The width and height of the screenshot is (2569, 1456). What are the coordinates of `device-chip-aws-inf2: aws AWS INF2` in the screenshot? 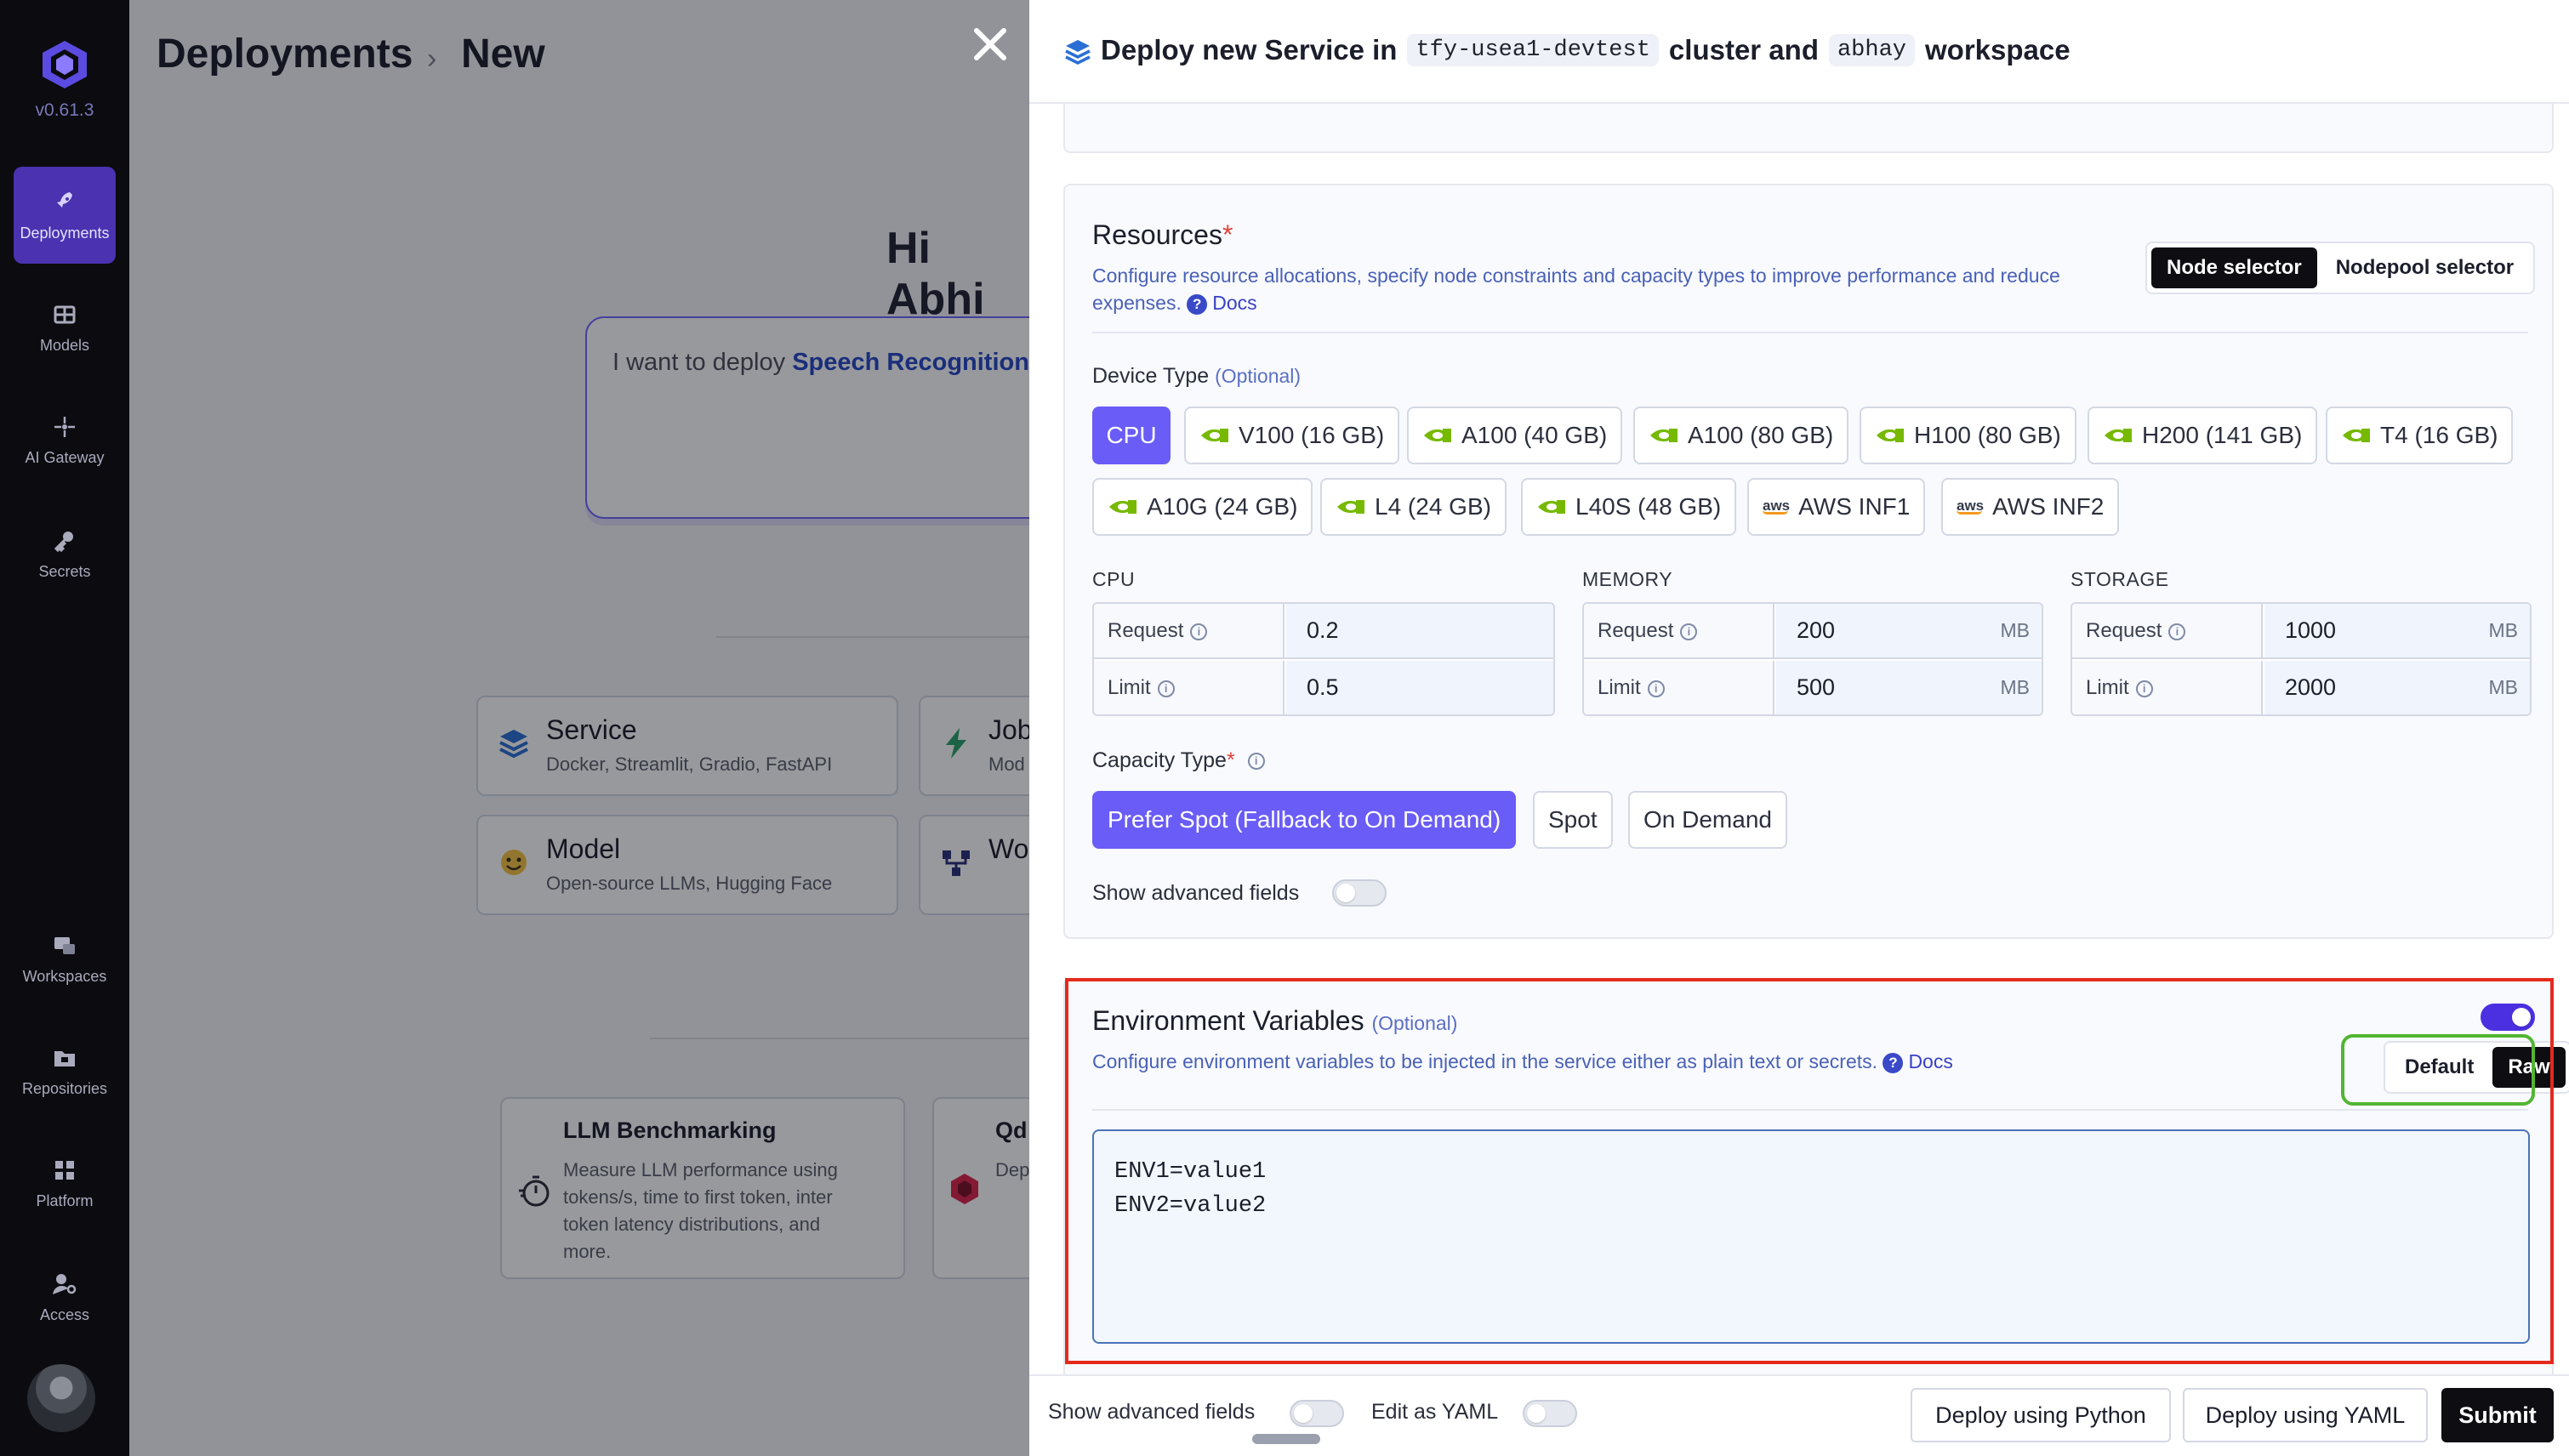 It's located at (2030, 507).